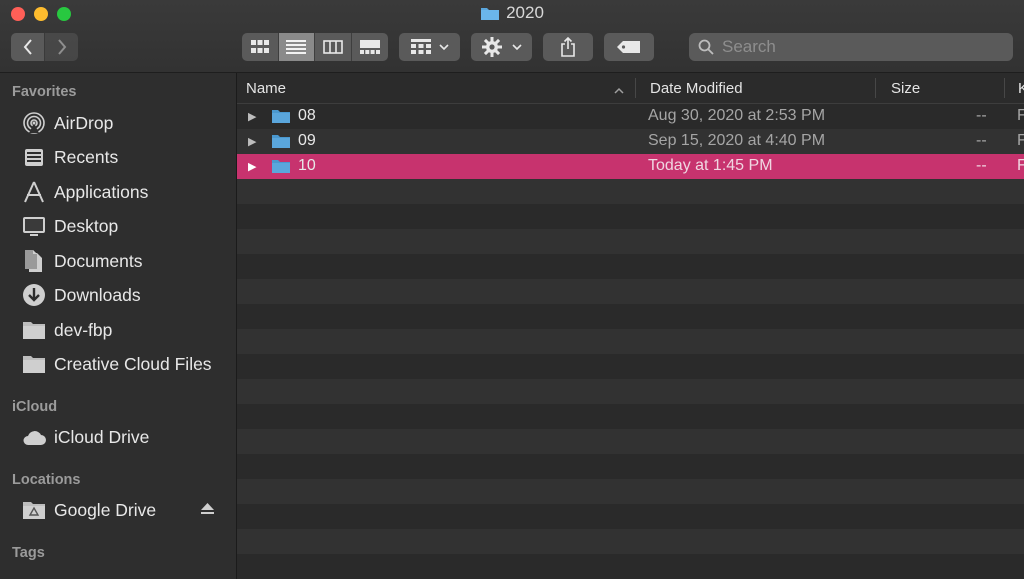 This screenshot has width=1024, height=579. What do you see at coordinates (133, 363) in the screenshot?
I see `sidebar-item-label: Creative Cloud Files` at bounding box center [133, 363].